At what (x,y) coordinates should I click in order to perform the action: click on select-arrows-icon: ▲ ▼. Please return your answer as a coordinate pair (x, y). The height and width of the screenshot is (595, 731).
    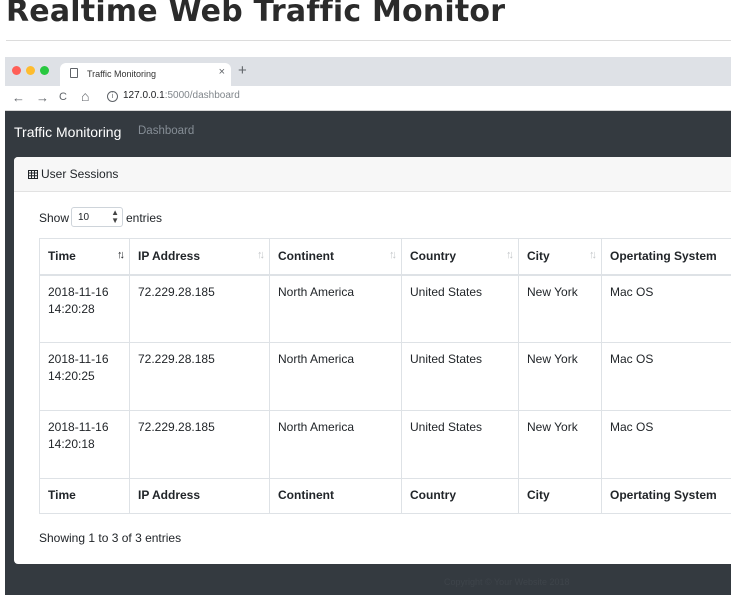
    Looking at the image, I should click on (115, 216).